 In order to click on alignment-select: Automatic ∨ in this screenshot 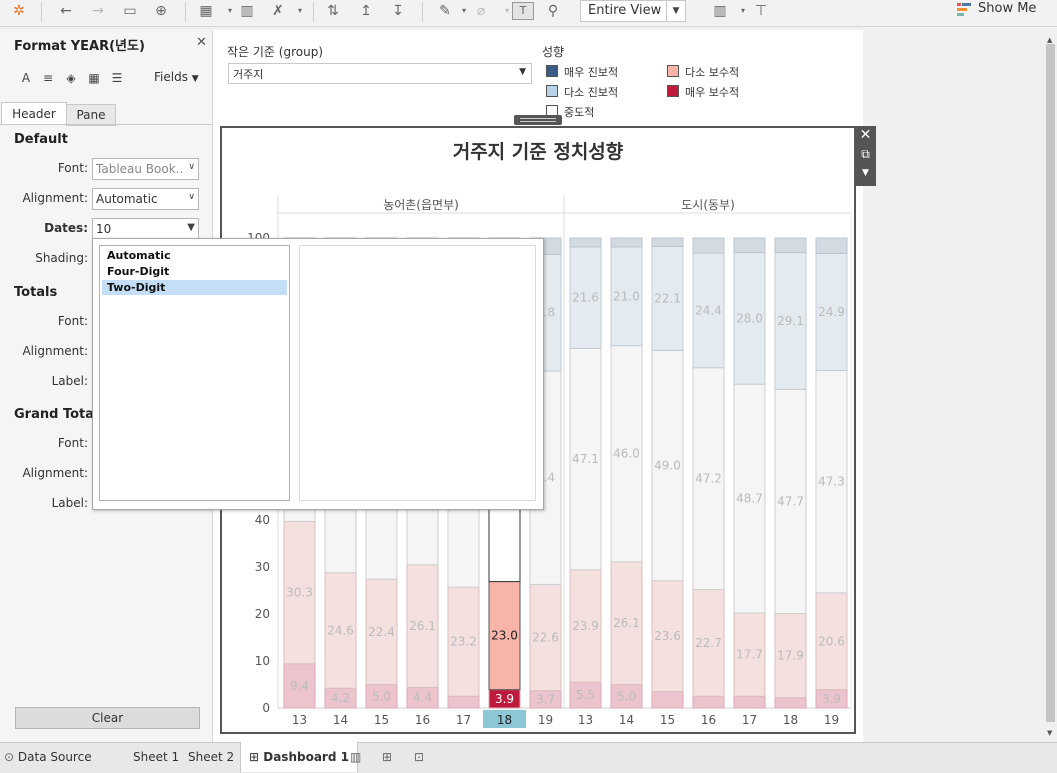, I will do `click(145, 199)`.